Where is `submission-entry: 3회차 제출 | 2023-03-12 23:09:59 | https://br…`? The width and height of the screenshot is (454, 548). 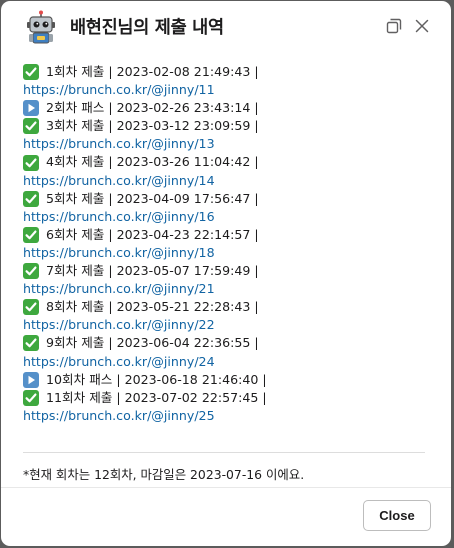 submission-entry: 3회차 제출 | 2023-03-12 23:09:59 | https://br… is located at coordinates (227, 135).